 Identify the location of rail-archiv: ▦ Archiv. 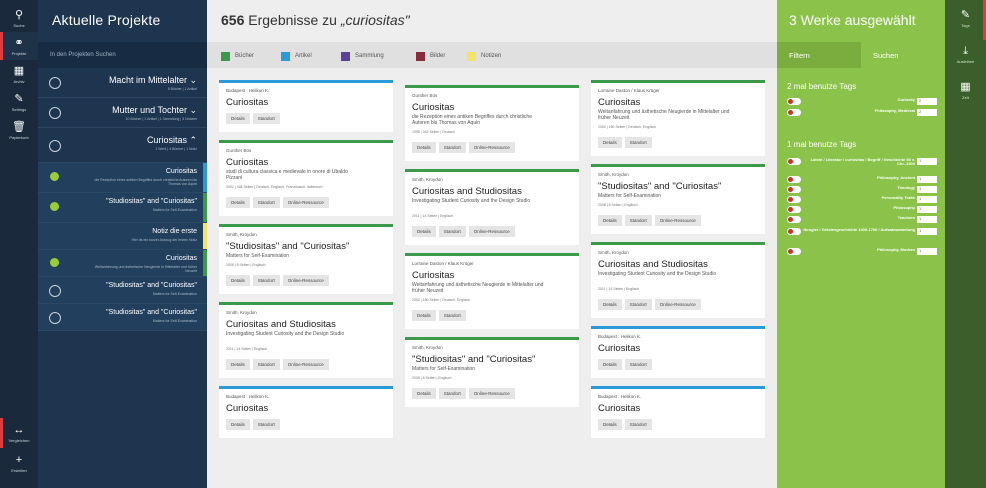
(19, 74).